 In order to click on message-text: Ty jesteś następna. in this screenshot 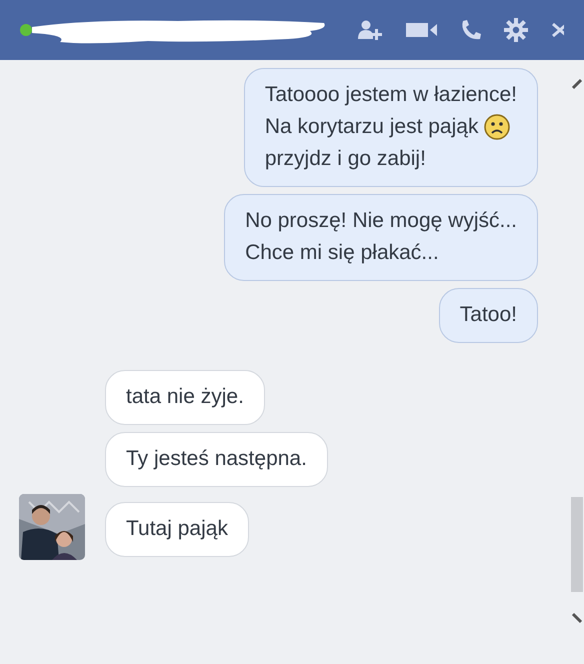, I will do `click(216, 459)`.